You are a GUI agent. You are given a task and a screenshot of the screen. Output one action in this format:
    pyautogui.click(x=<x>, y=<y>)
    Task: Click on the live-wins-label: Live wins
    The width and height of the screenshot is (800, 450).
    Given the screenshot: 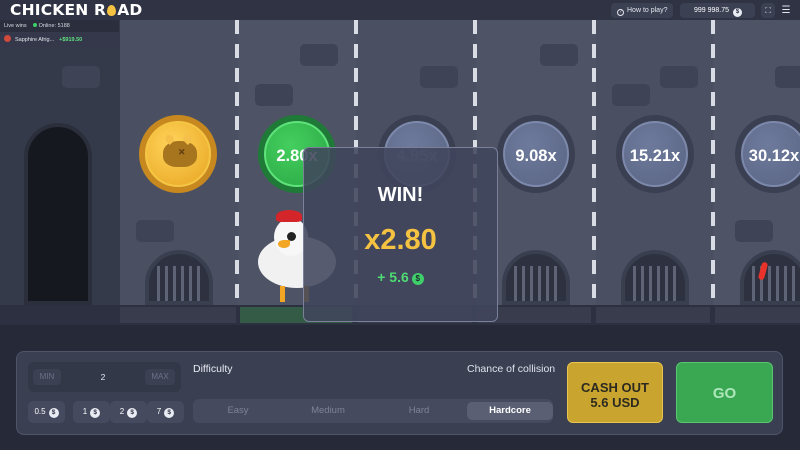 What is the action you would take?
    pyautogui.click(x=15, y=26)
    